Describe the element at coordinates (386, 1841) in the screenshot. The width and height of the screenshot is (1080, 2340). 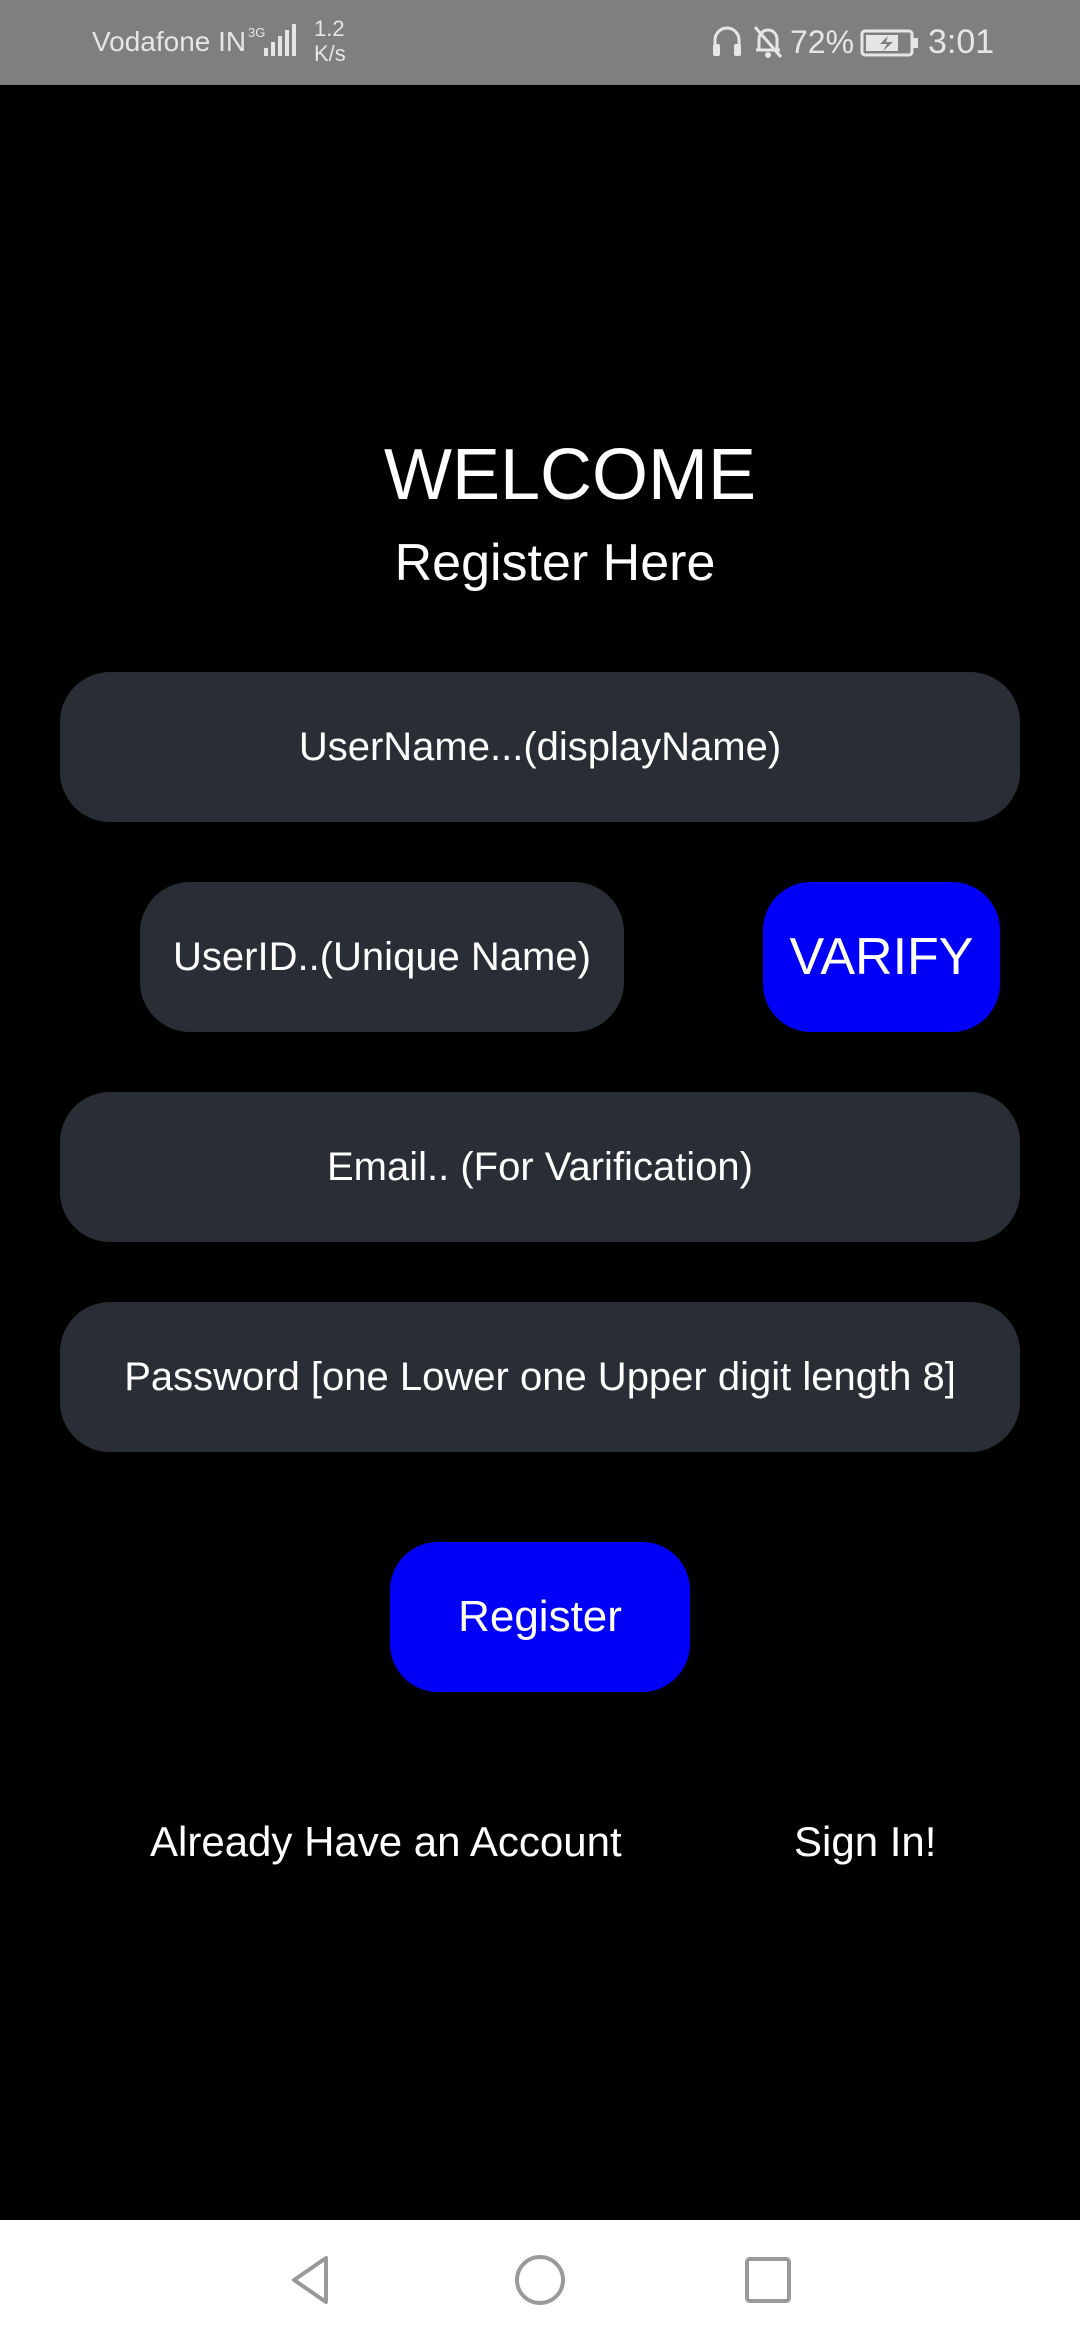
I see `already-have-account-text: Already Have an Account` at that location.